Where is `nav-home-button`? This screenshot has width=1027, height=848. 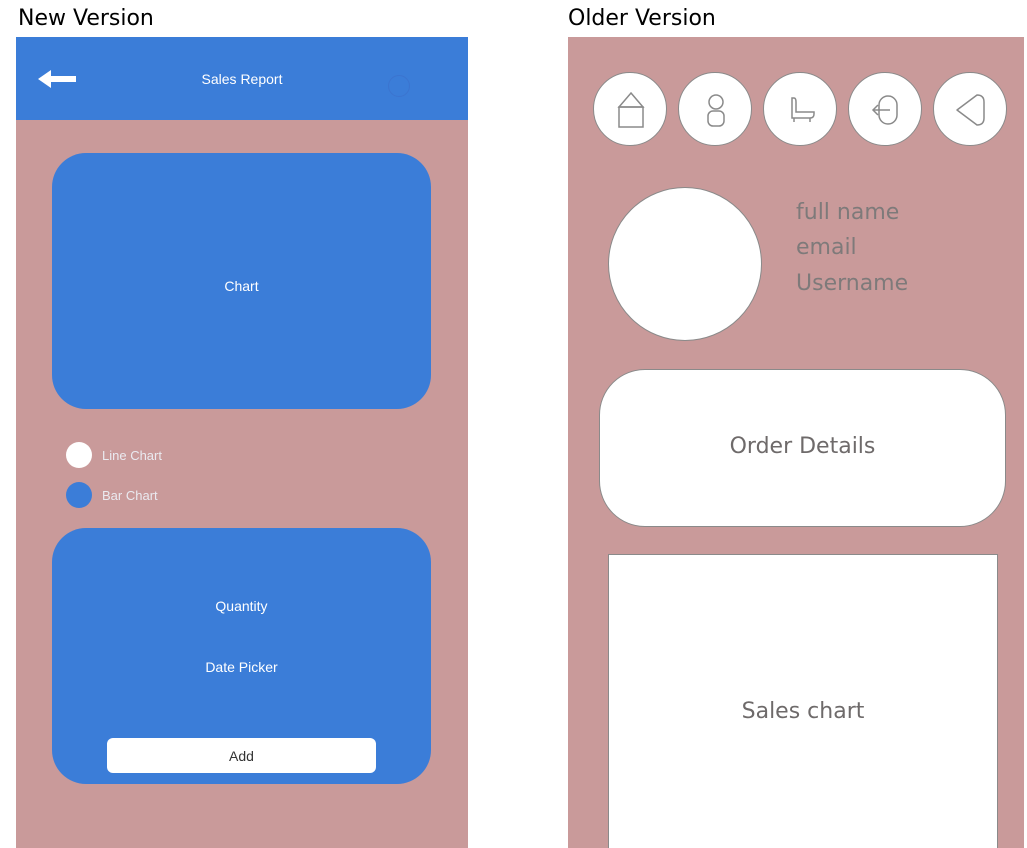 nav-home-button is located at coordinates (630, 109).